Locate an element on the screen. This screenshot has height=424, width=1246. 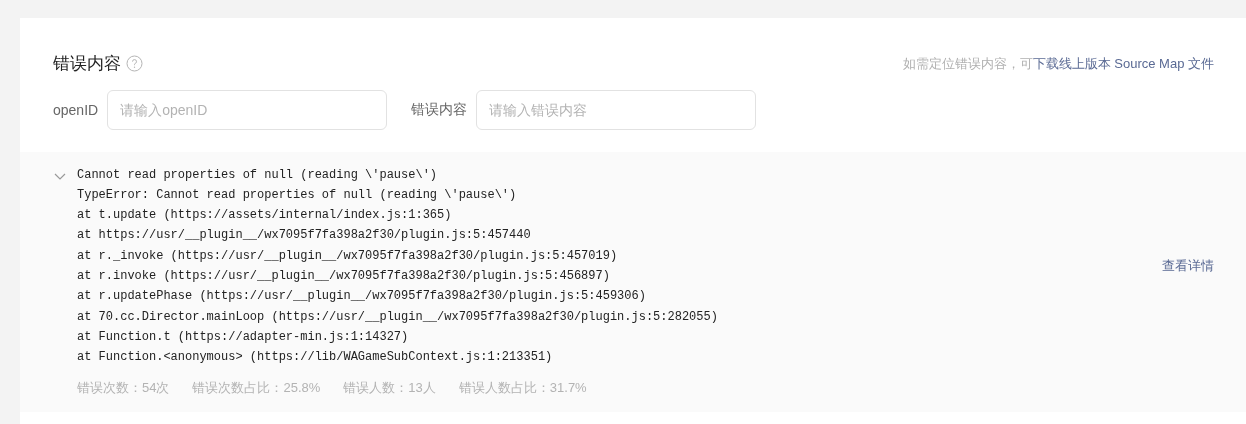
stack-line: at t.update (https://assets/internal/index.js:1:365) is located at coordinates (264, 216).